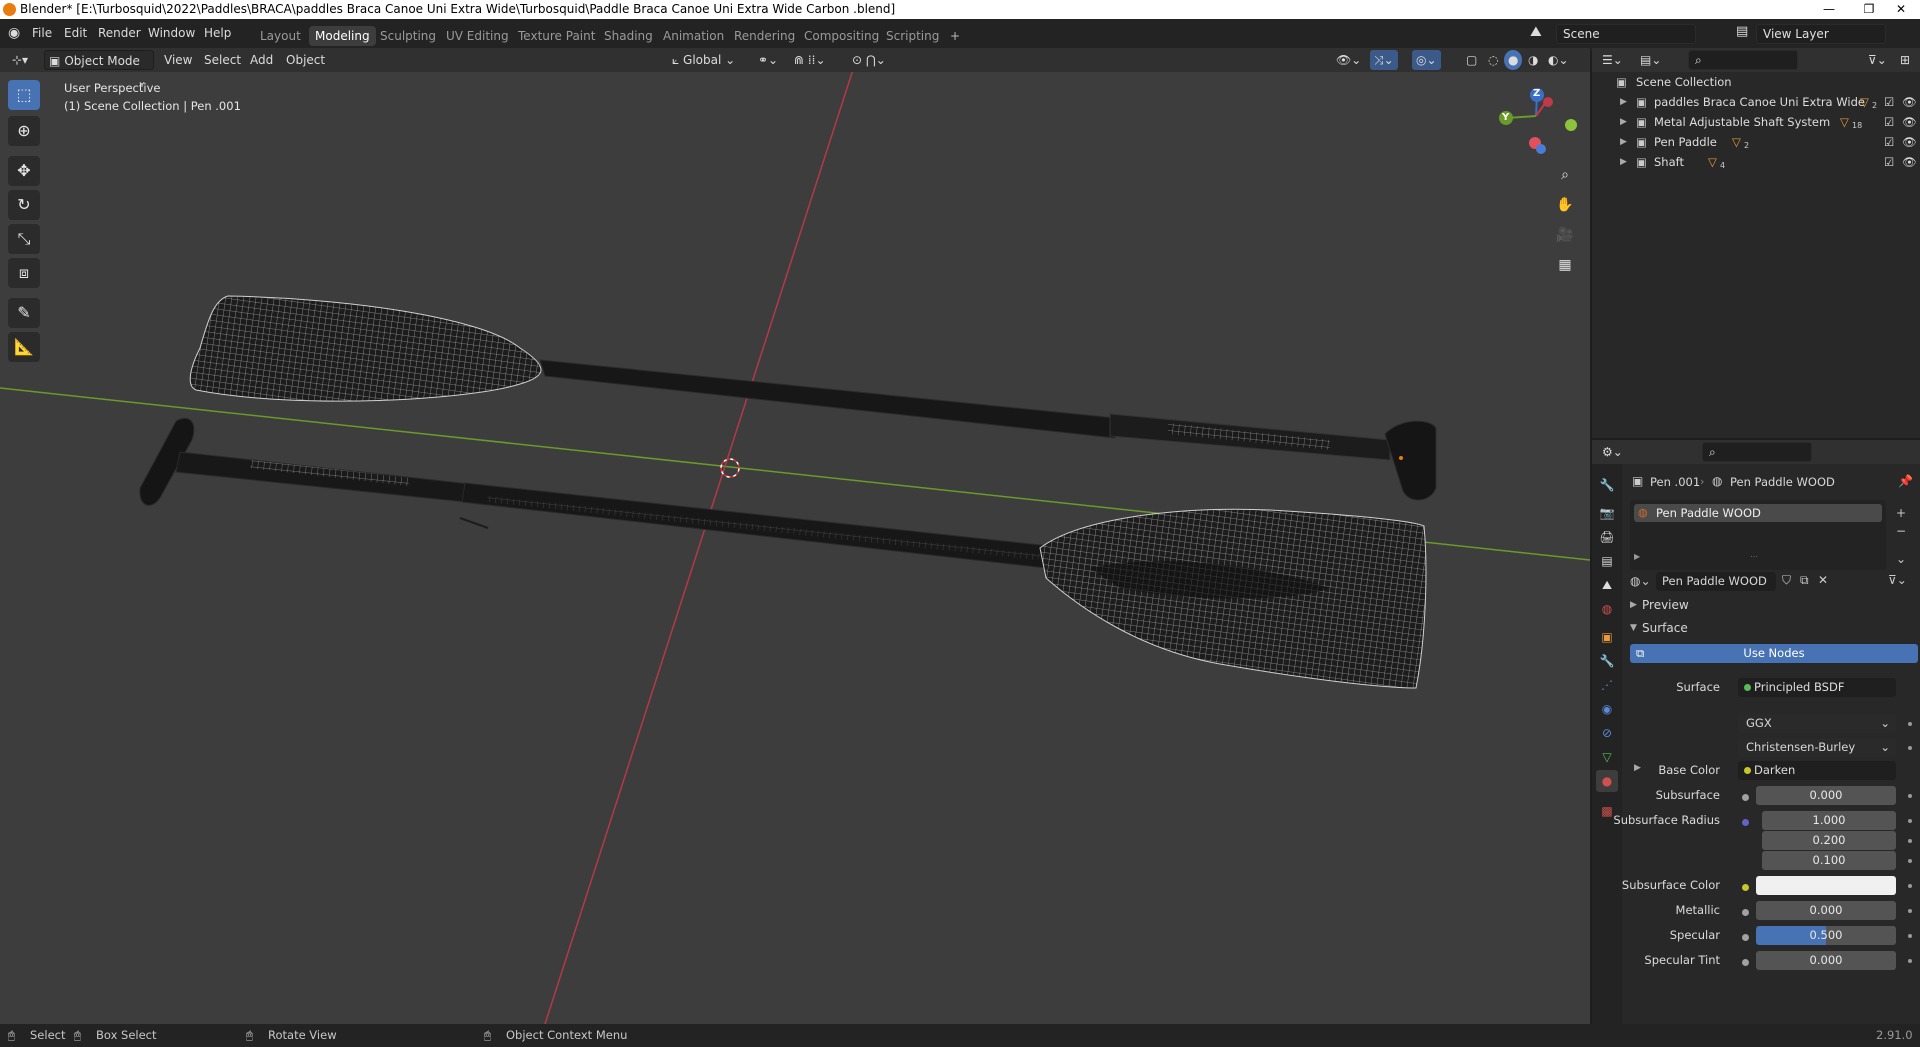 The width and height of the screenshot is (1920, 1047). Describe the element at coordinates (20, 60) in the screenshot. I see `editor-type-icon: ⊹▾` at that location.